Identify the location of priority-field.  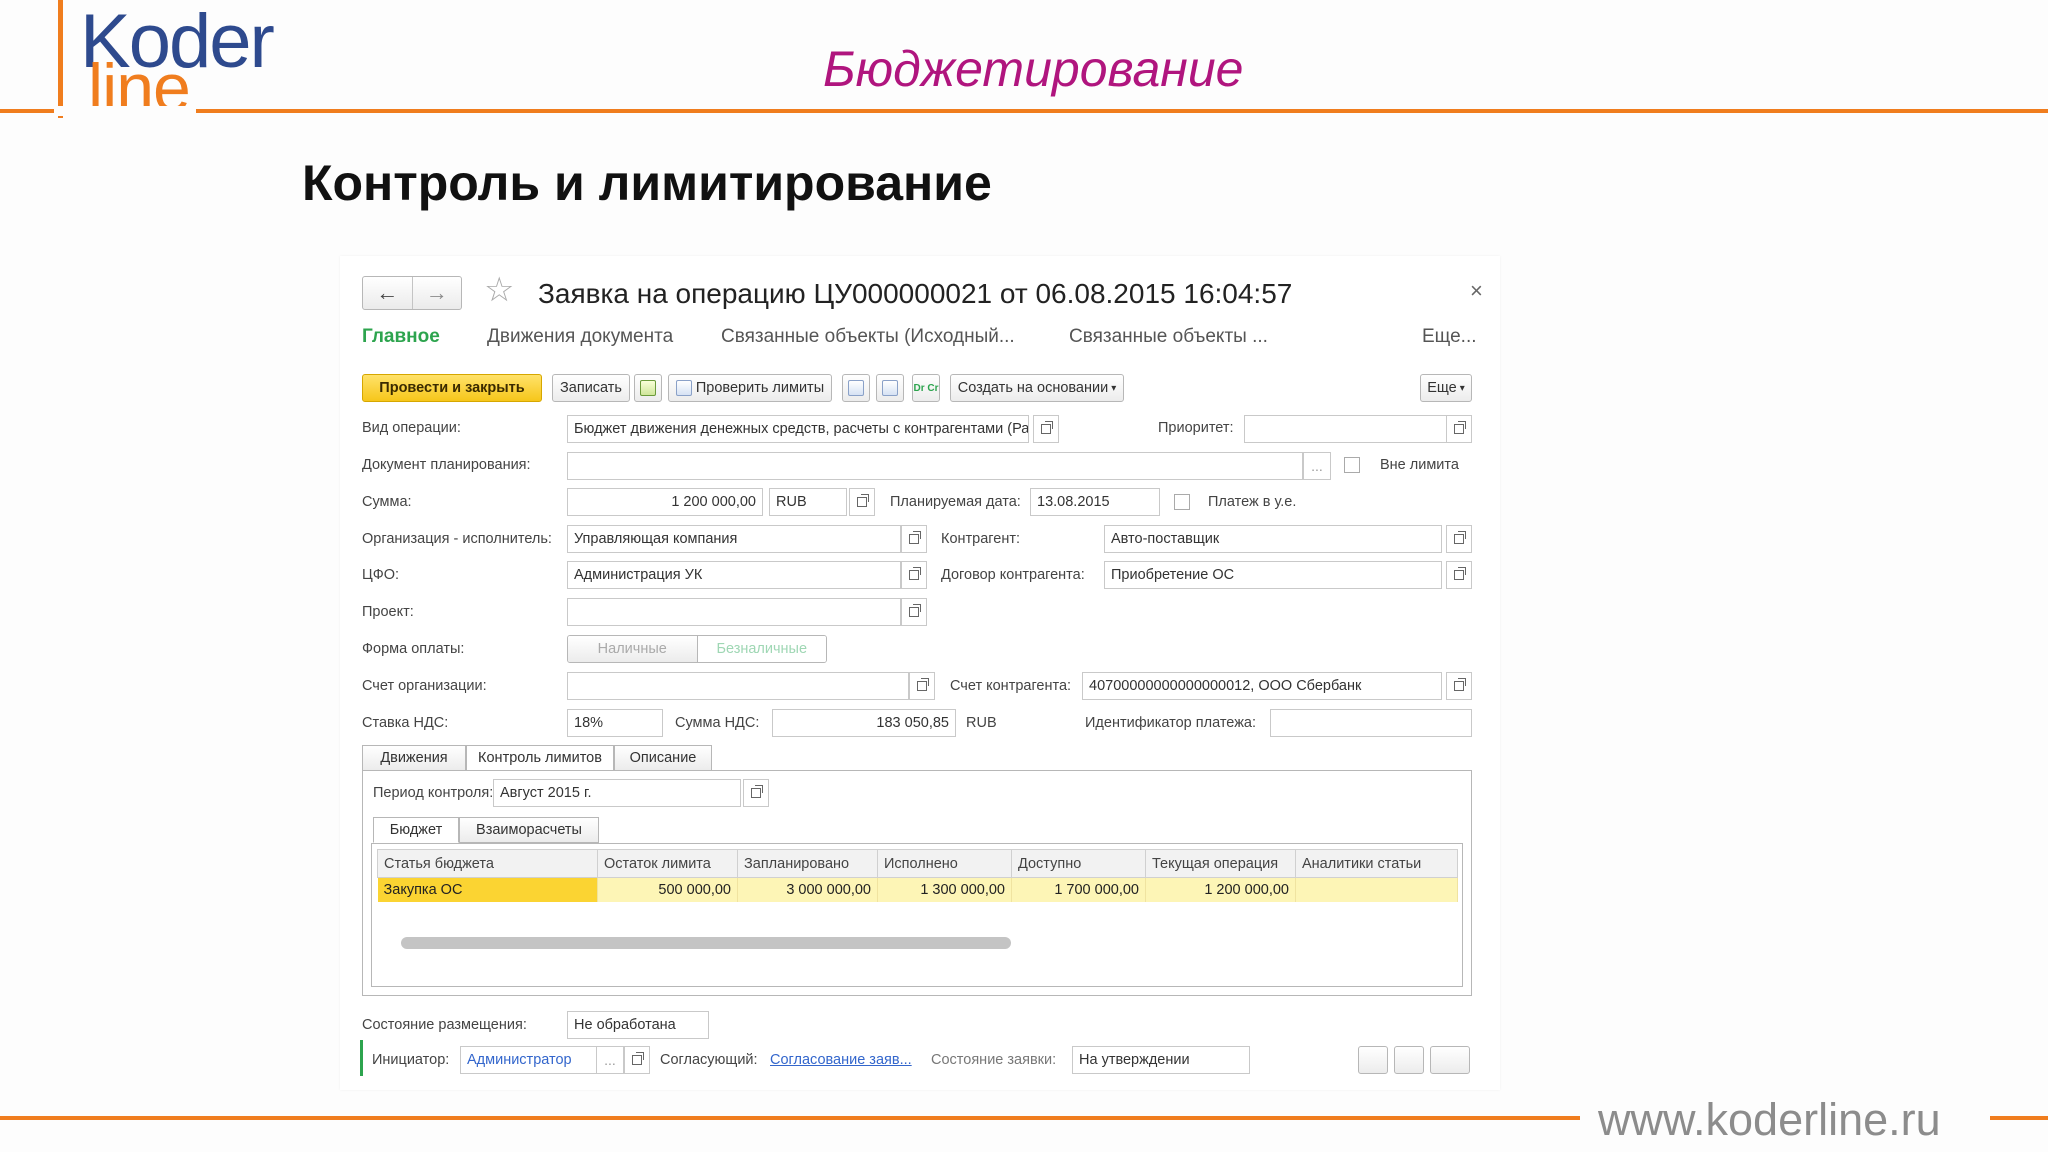
(1346, 429).